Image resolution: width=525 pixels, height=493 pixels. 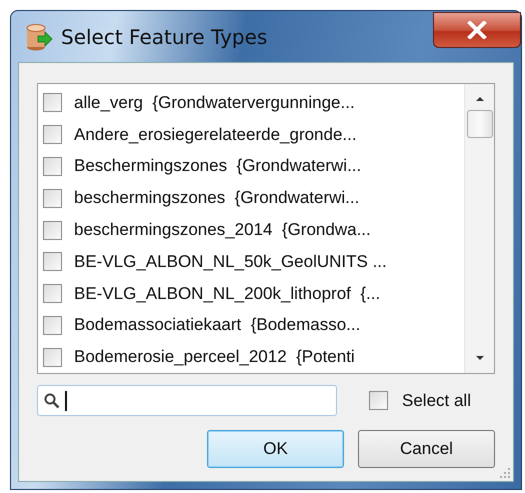 I want to click on select-all-checkbox: Select all, so click(x=420, y=400).